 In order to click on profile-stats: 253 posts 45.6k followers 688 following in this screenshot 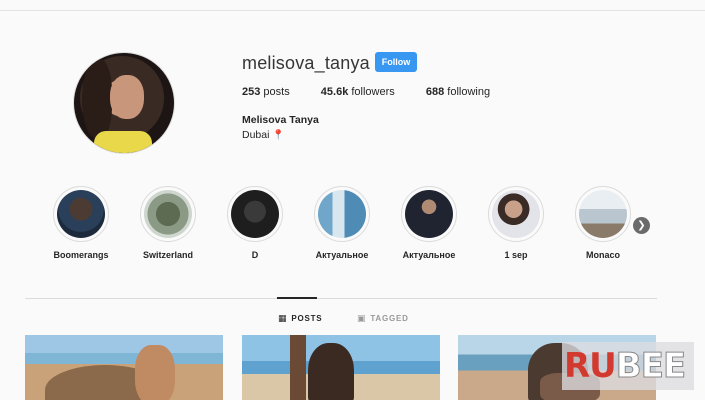, I will do `click(380, 92)`.